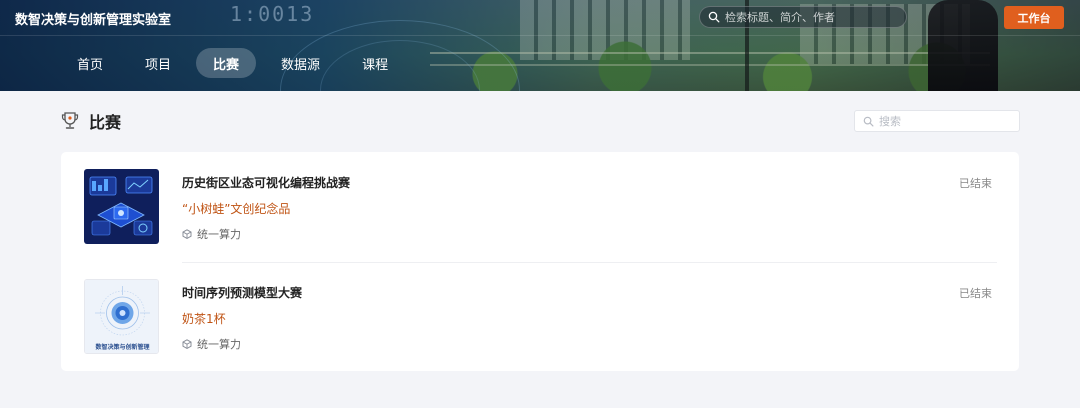 The image size is (1080, 408). What do you see at coordinates (375, 63) in the screenshot?
I see `nav-item-courses: 课程` at bounding box center [375, 63].